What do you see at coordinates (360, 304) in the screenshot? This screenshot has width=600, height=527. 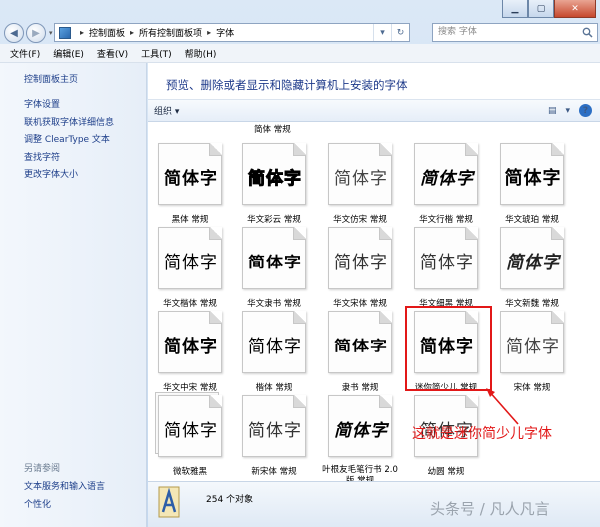 I see `font-label: 华文宋体 常规` at bounding box center [360, 304].